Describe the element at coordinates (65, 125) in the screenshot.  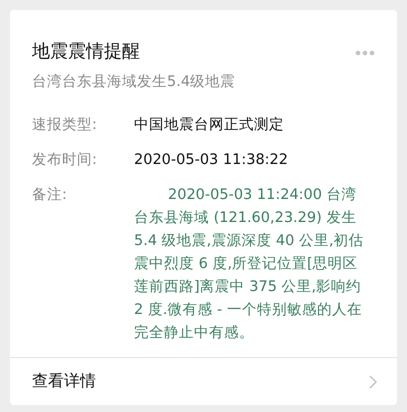
I see `field-label: 速报类型:` at that location.